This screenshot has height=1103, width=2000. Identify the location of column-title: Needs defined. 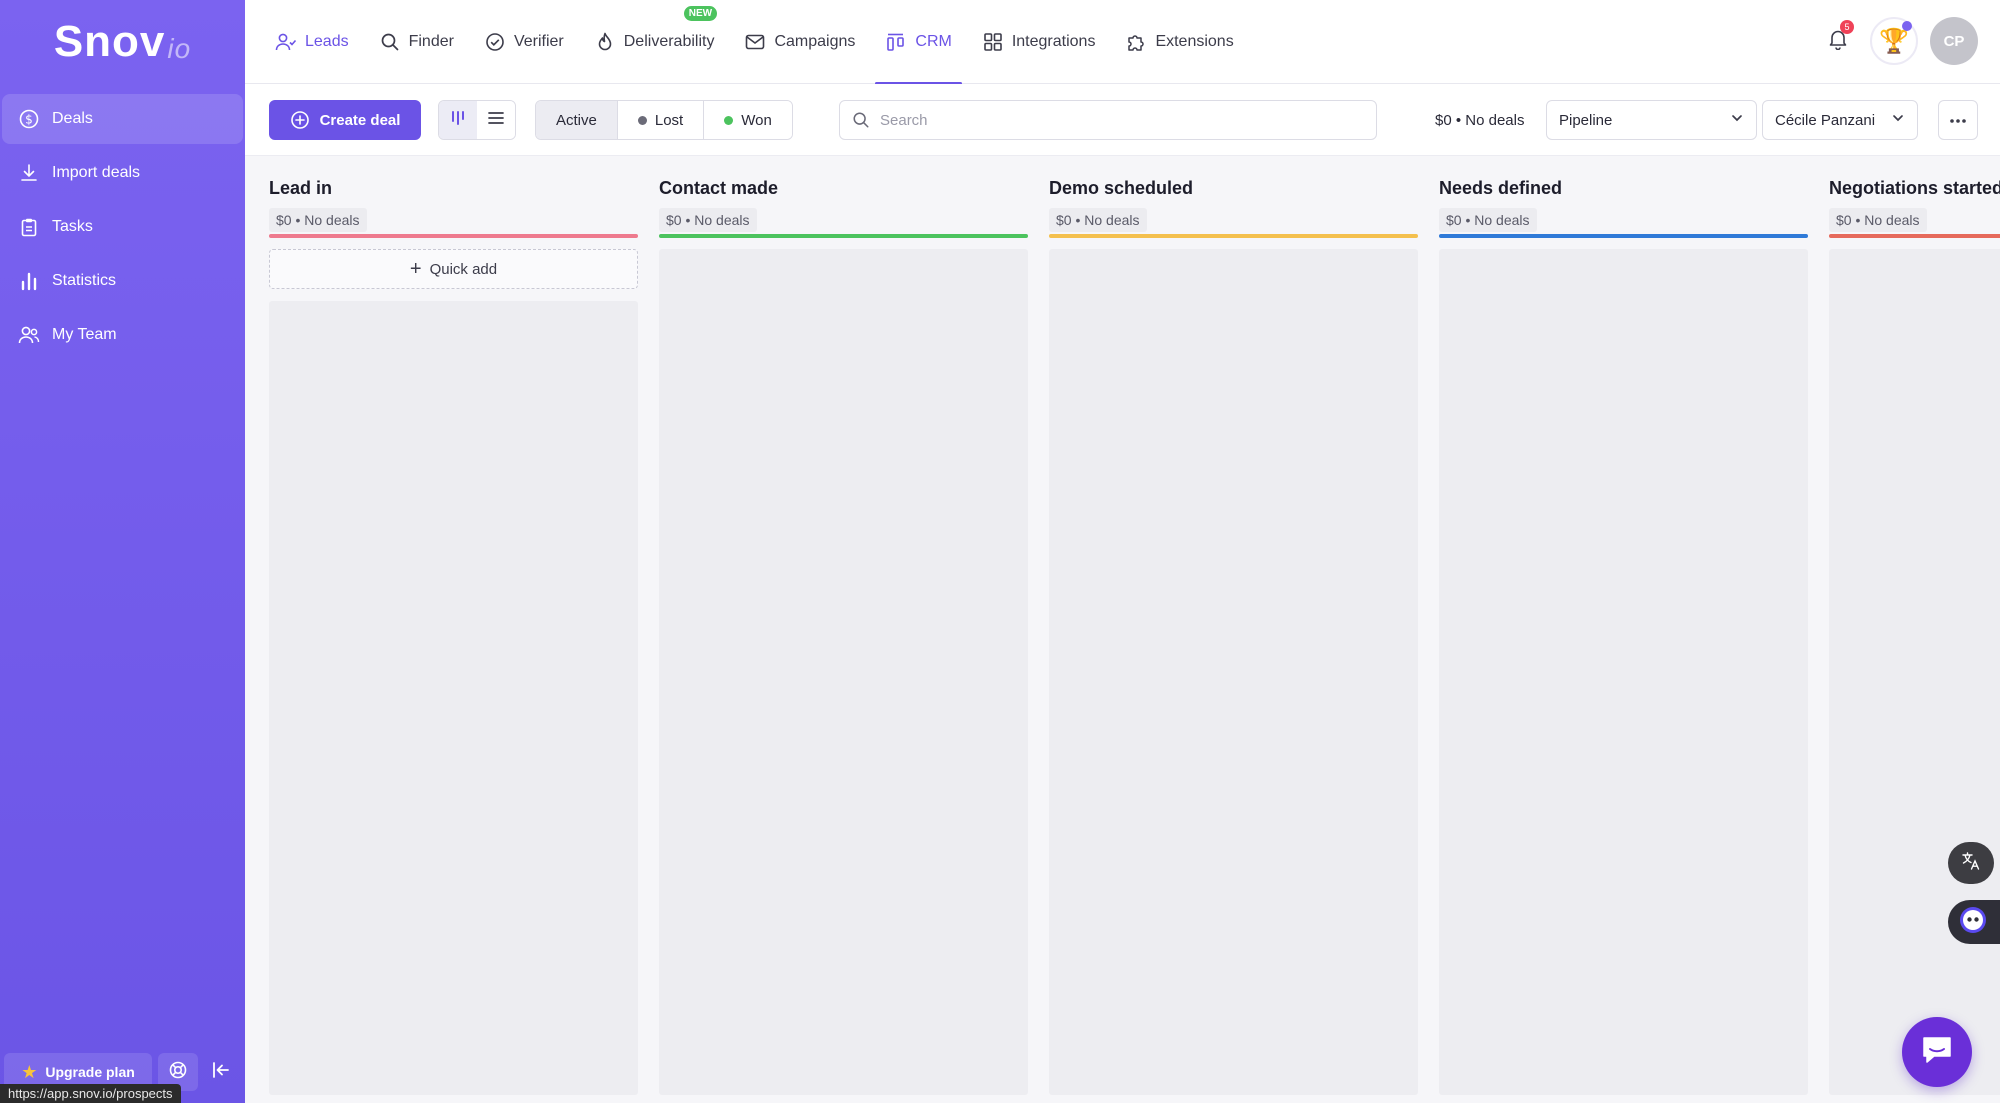
(1501, 188).